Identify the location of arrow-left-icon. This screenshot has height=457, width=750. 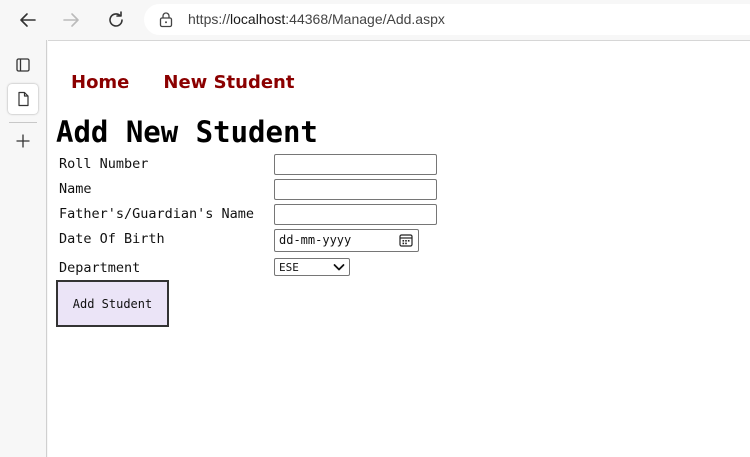
(28, 20).